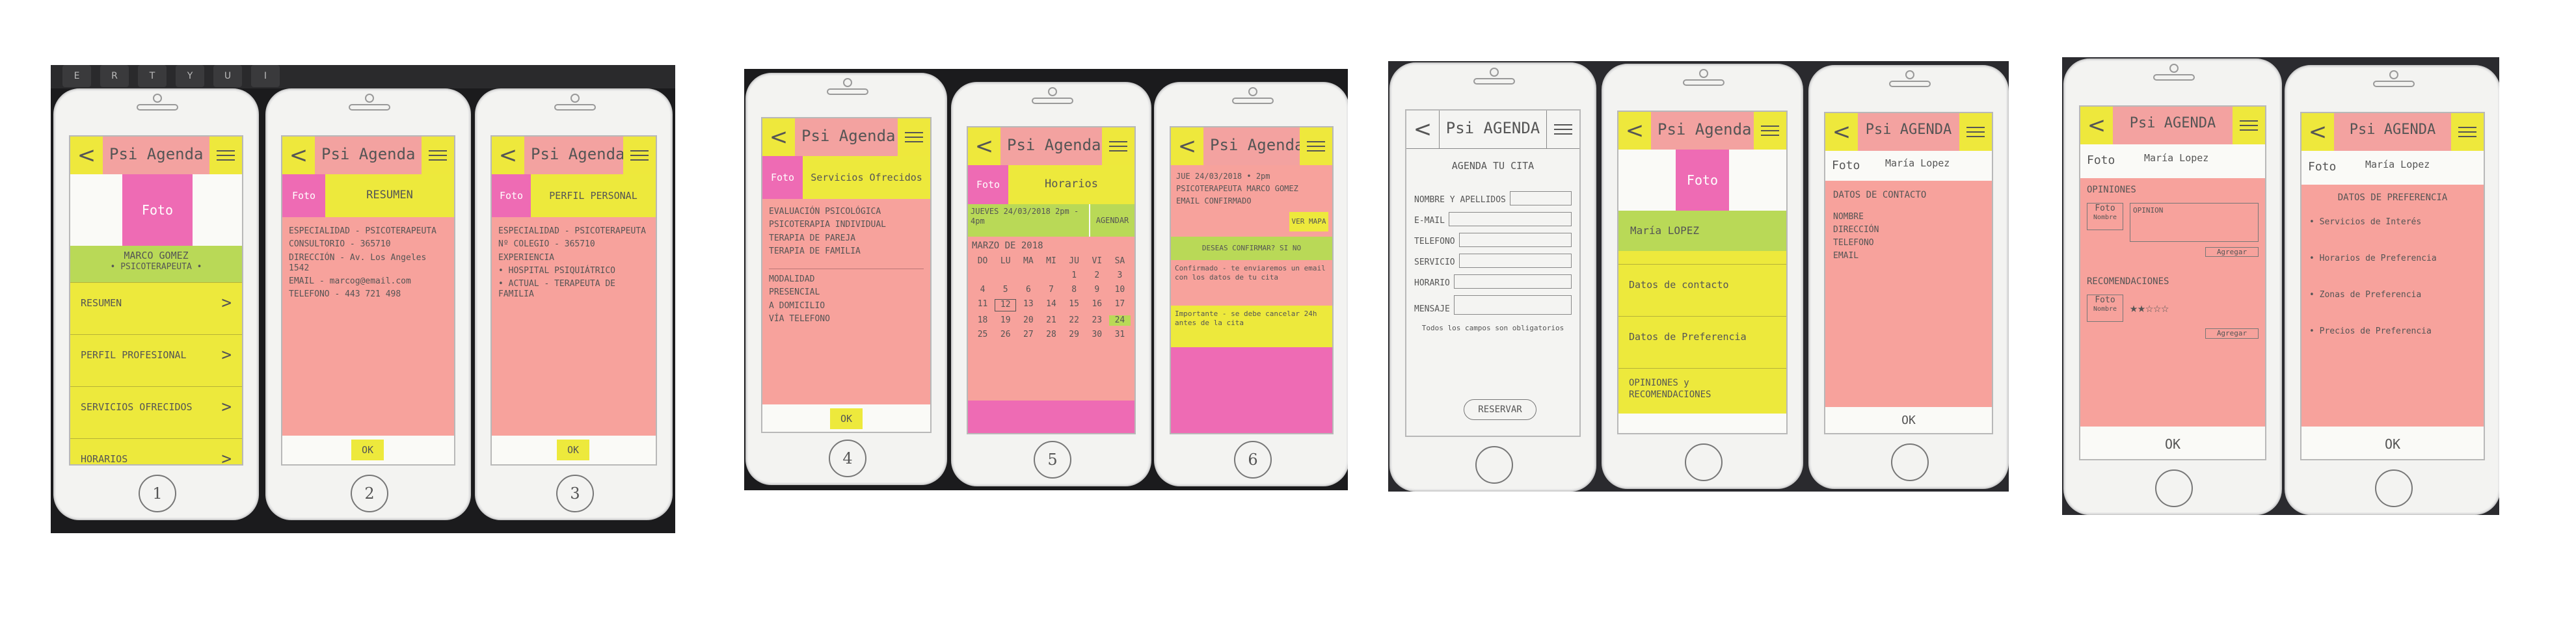 The width and height of the screenshot is (2576, 619). I want to click on calendar-day: 3, so click(1120, 275).